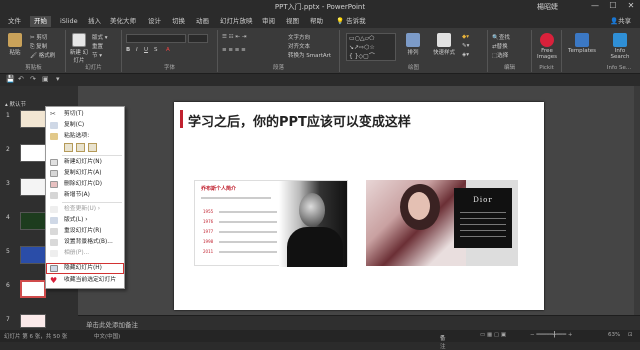 Image resolution: width=640 pixels, height=350 pixels. Describe the element at coordinates (359, 322) in the screenshot. I see `notes-pane: 单击此处添加备注` at that location.